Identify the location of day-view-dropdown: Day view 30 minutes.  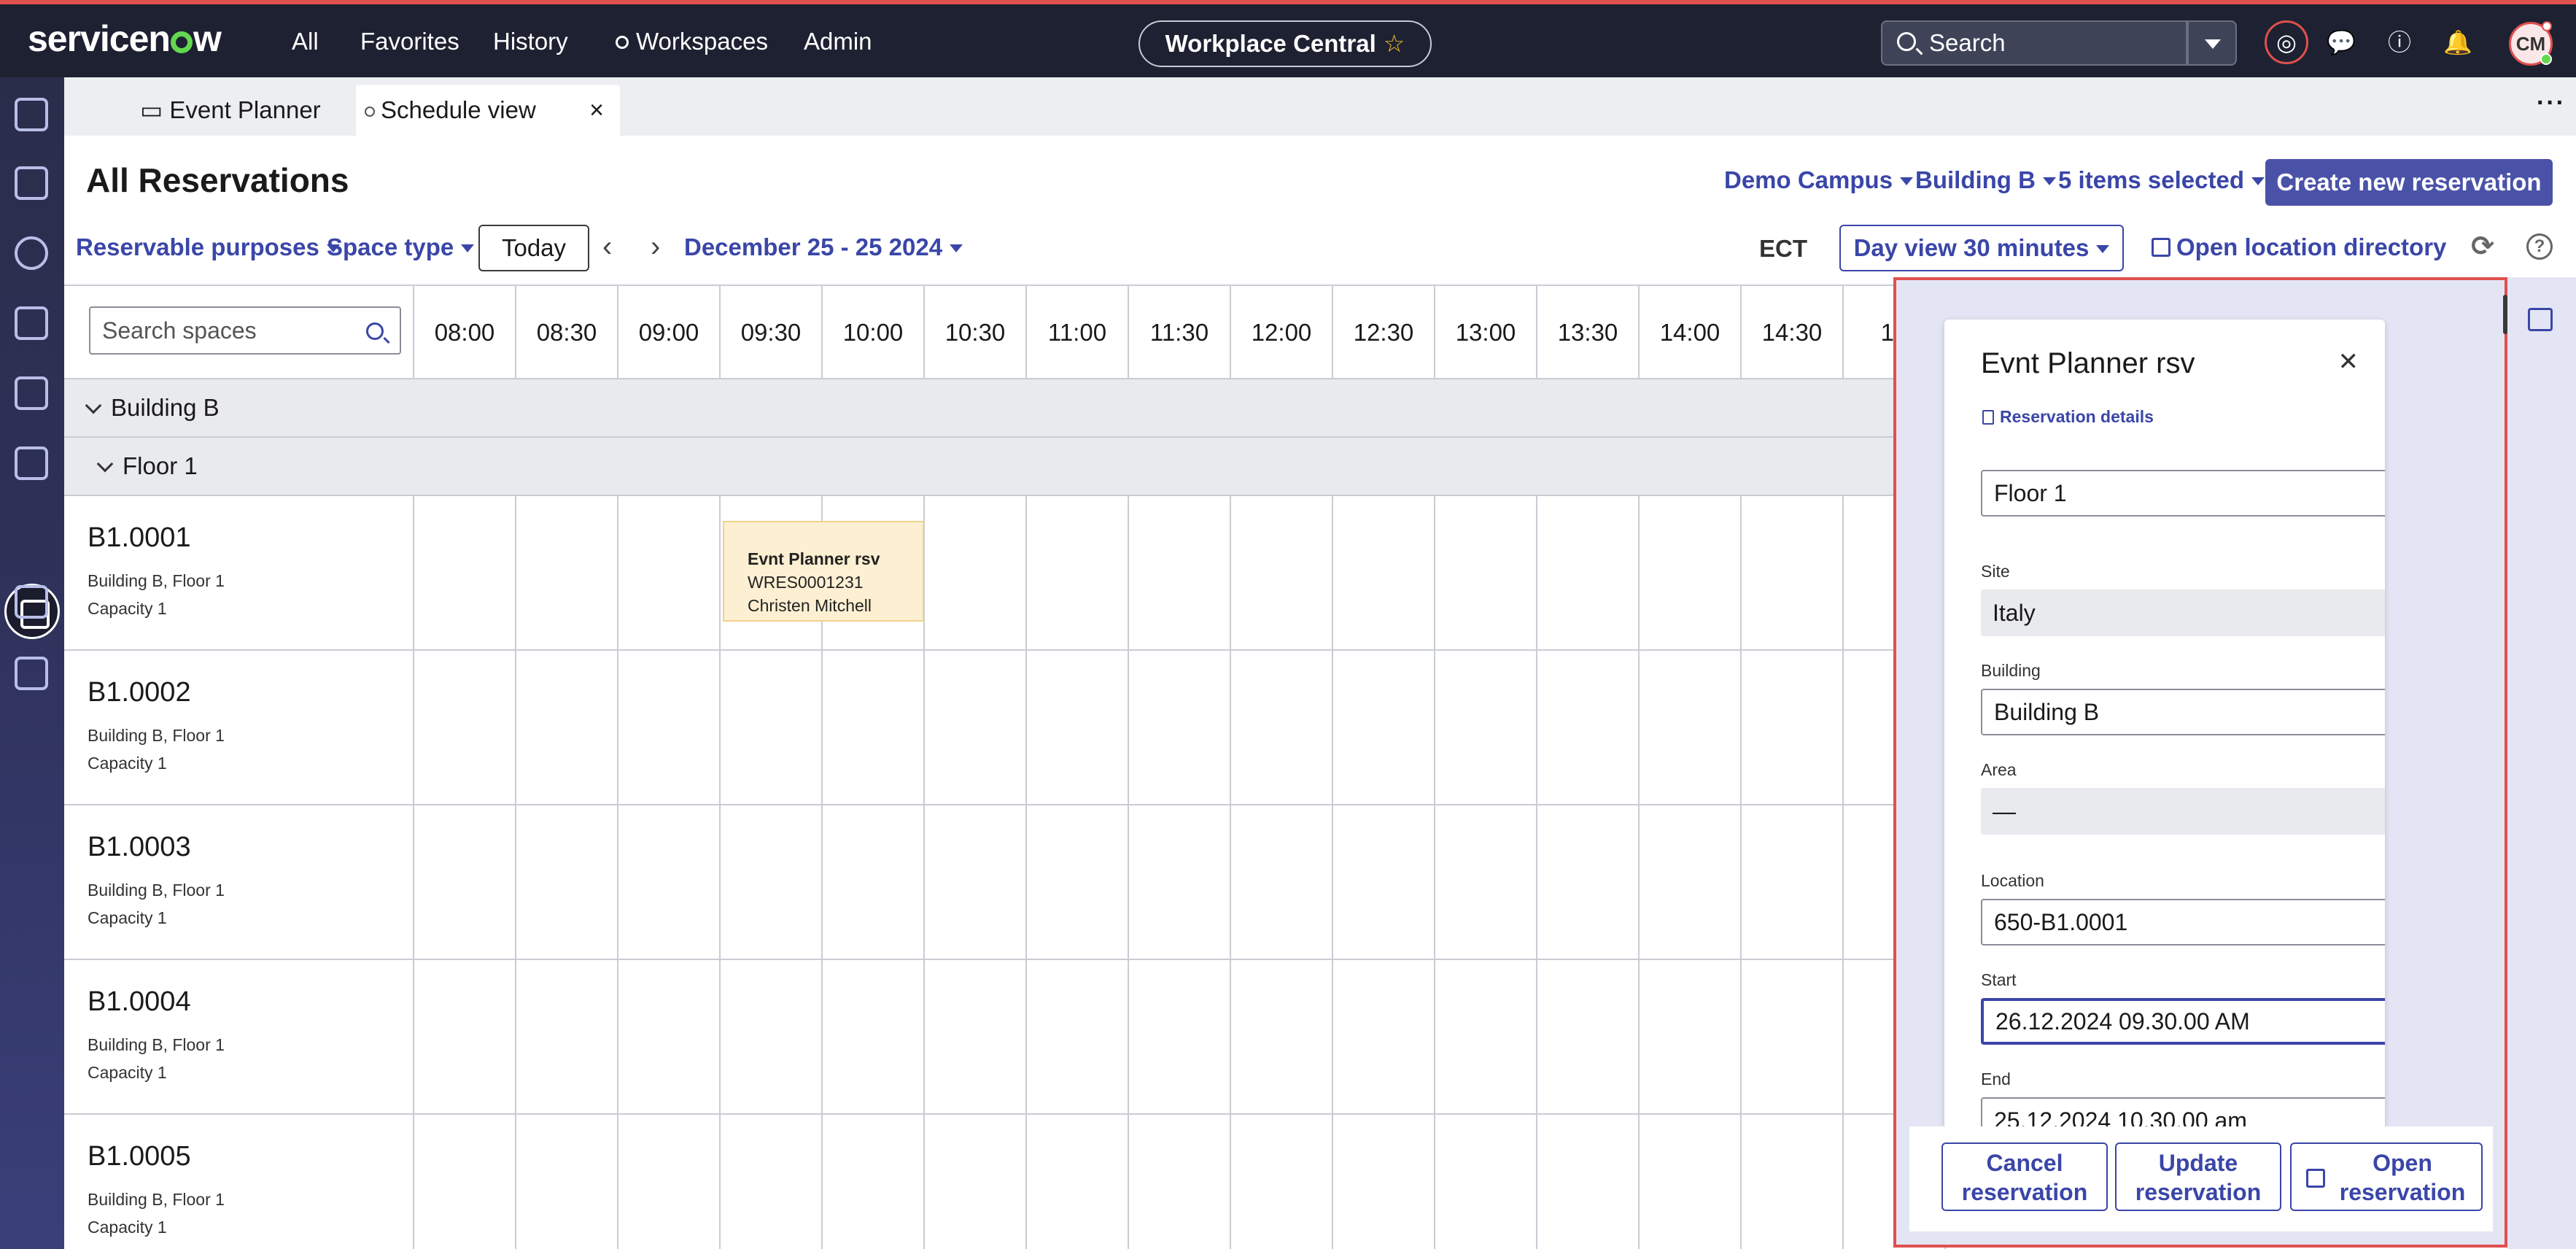
(1982, 248).